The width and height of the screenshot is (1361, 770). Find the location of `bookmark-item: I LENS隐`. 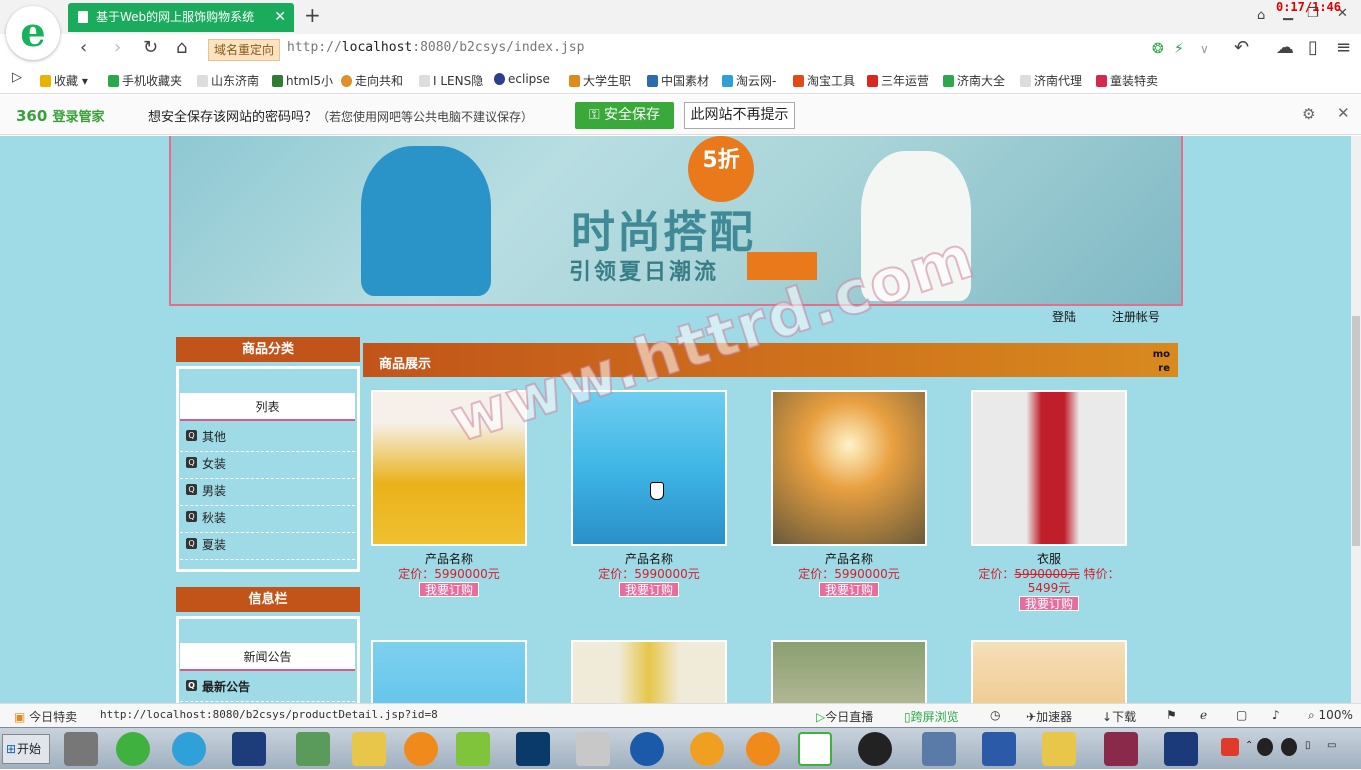

bookmark-item: I LENS隐 is located at coordinates (451, 80).